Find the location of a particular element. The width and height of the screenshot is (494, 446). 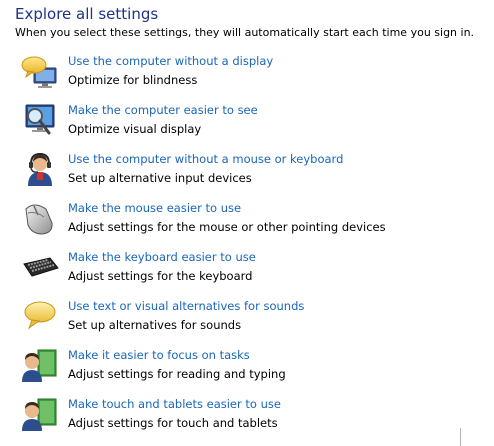

link-focus-tasks: Make it easier to focus on tasks is located at coordinates (159, 355).